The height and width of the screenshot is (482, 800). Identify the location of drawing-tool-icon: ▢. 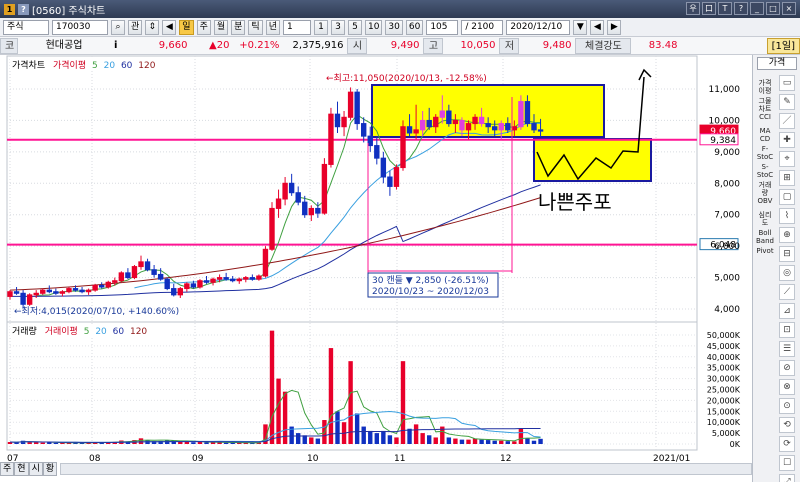
(787, 197).